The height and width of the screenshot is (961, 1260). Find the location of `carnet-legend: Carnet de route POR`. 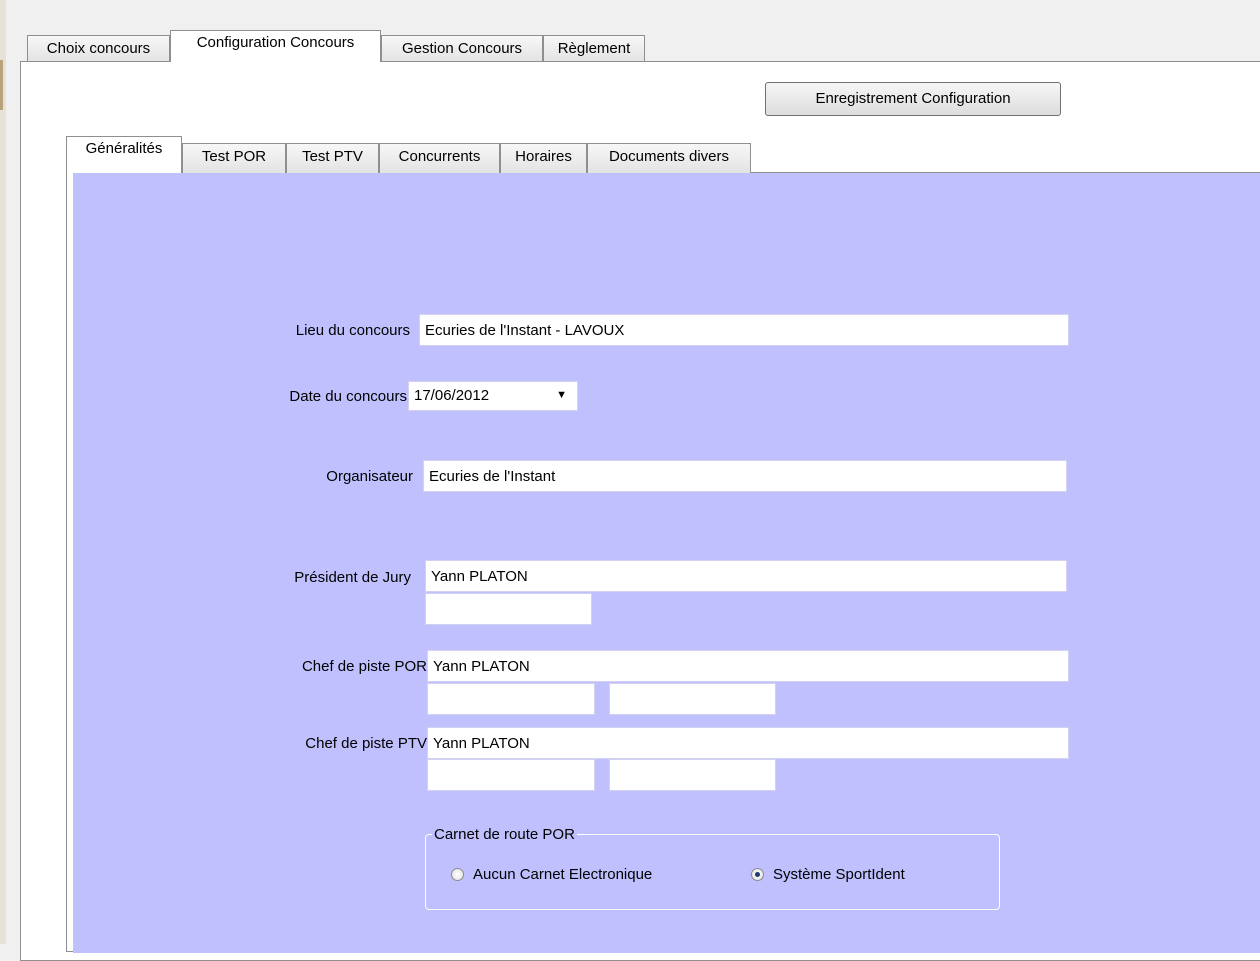

carnet-legend: Carnet de route POR is located at coordinates (504, 834).